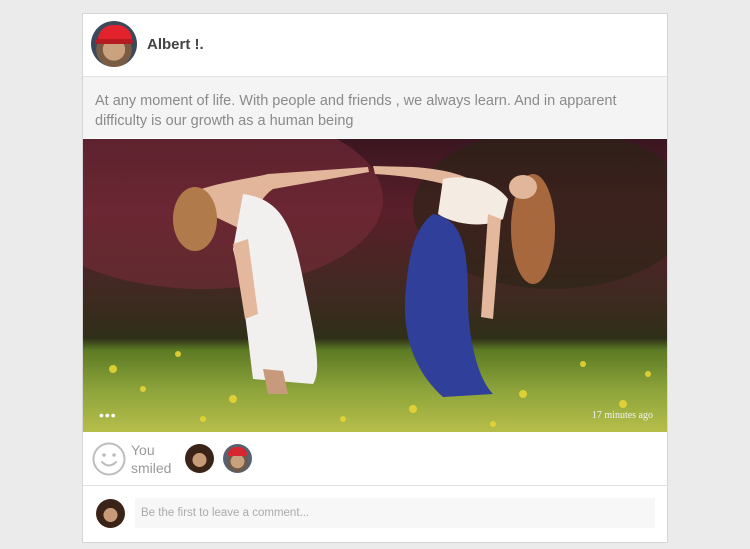 Image resolution: width=750 pixels, height=549 pixels. I want to click on more-options-icon: •••, so click(108, 415).